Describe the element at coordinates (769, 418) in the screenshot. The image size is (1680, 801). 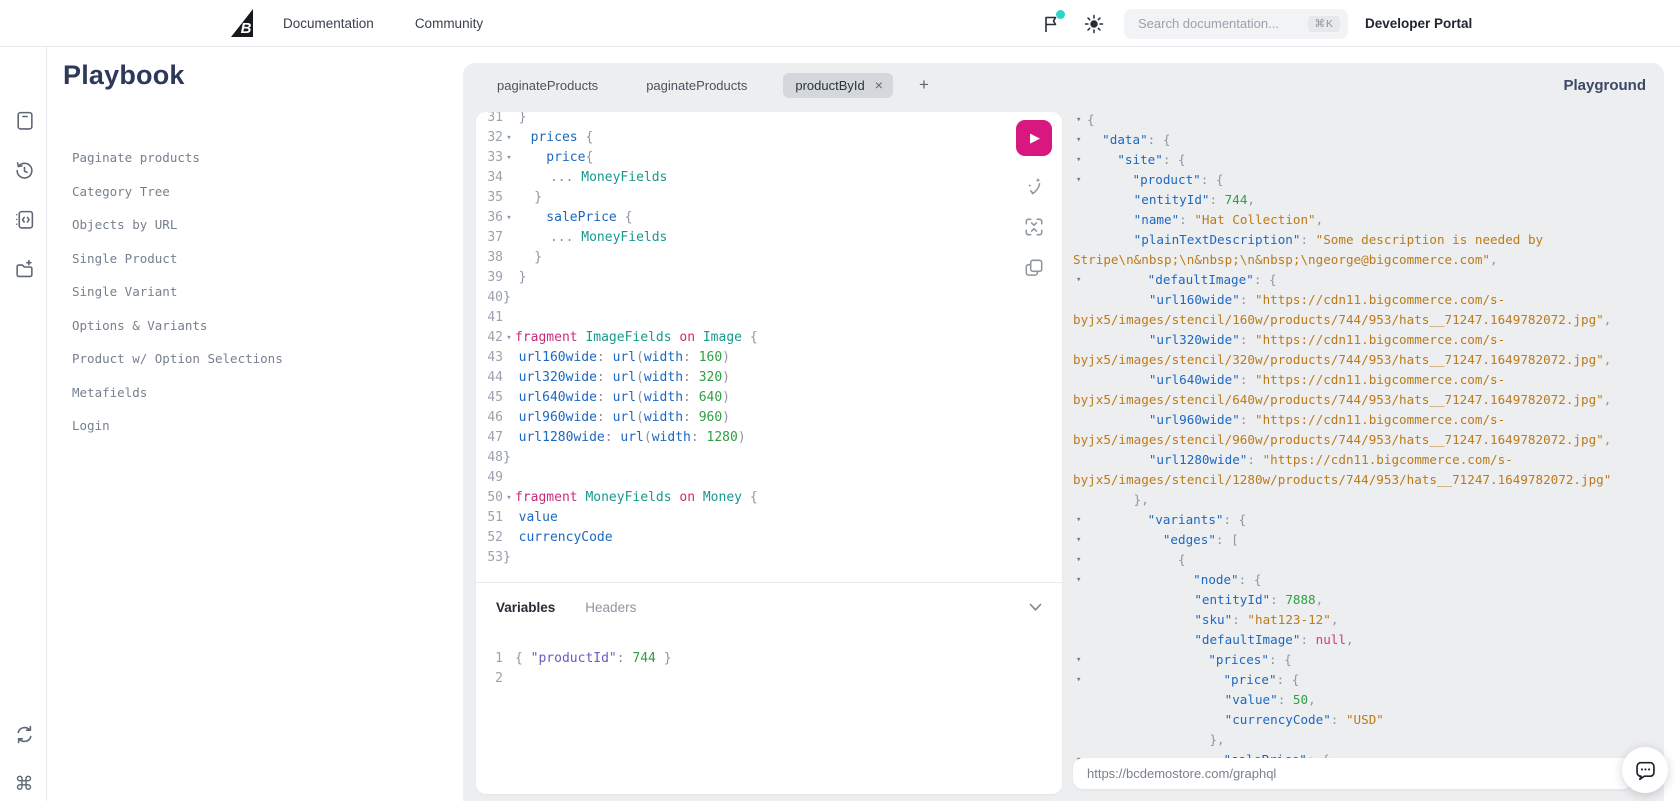
I see `query-code-line: 46 url960wide: url(width: 960)` at that location.